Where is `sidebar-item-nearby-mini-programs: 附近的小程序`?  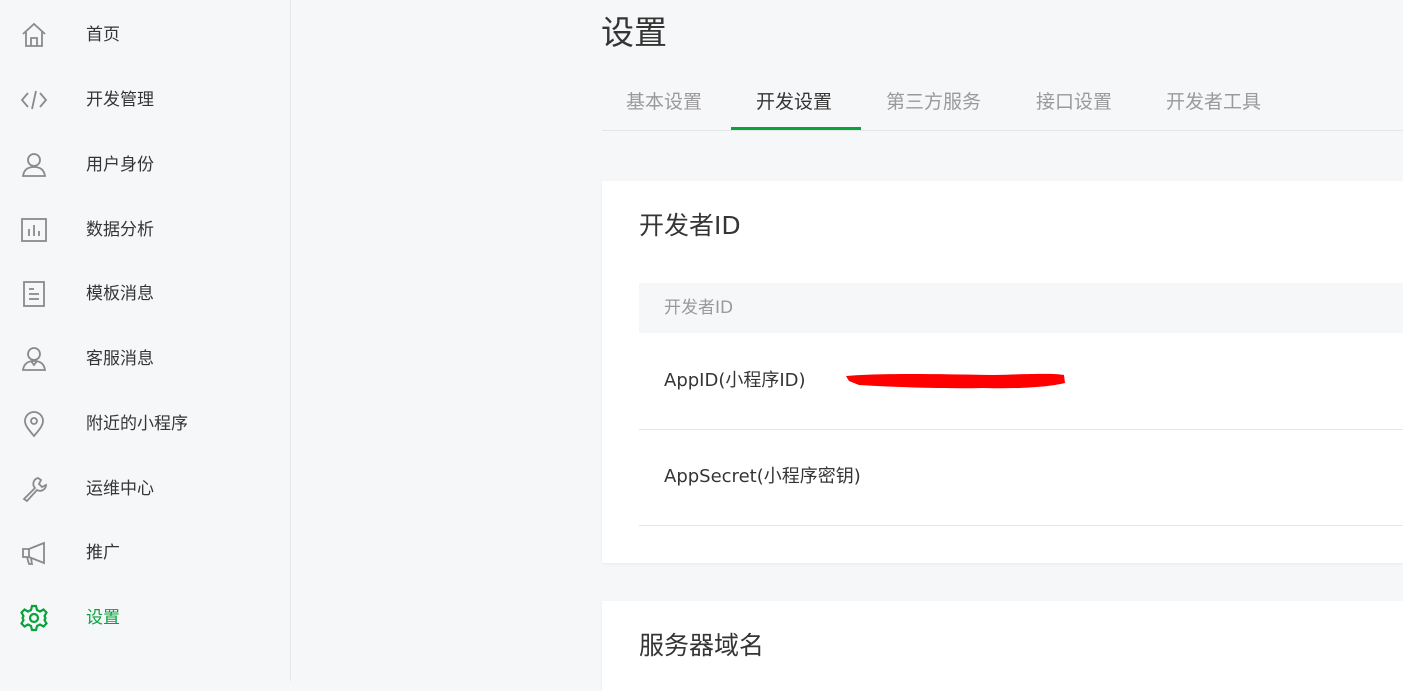 sidebar-item-nearby-mini-programs: 附近的小程序 is located at coordinates (145, 424).